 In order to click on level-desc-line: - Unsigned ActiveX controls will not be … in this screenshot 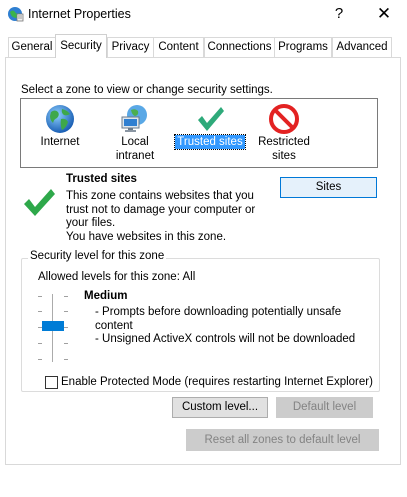, I will do `click(225, 339)`.